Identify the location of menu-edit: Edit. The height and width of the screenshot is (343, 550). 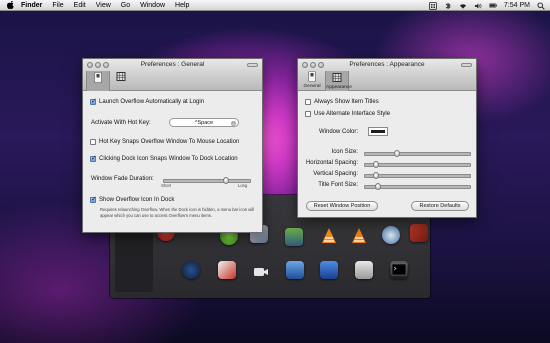
(80, 5).